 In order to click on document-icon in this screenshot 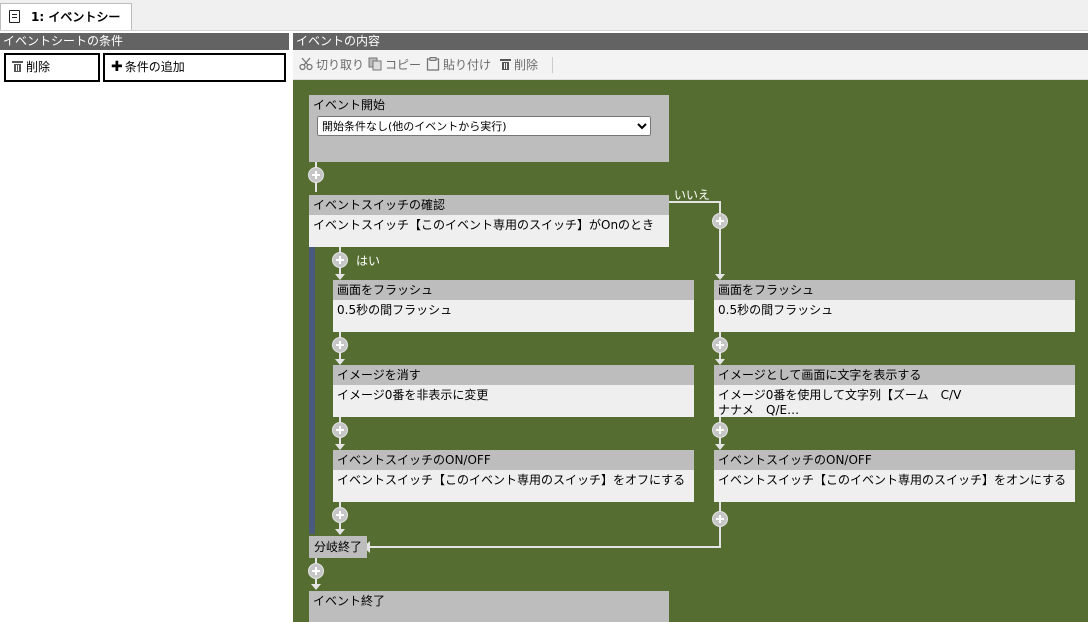, I will do `click(14, 16)`.